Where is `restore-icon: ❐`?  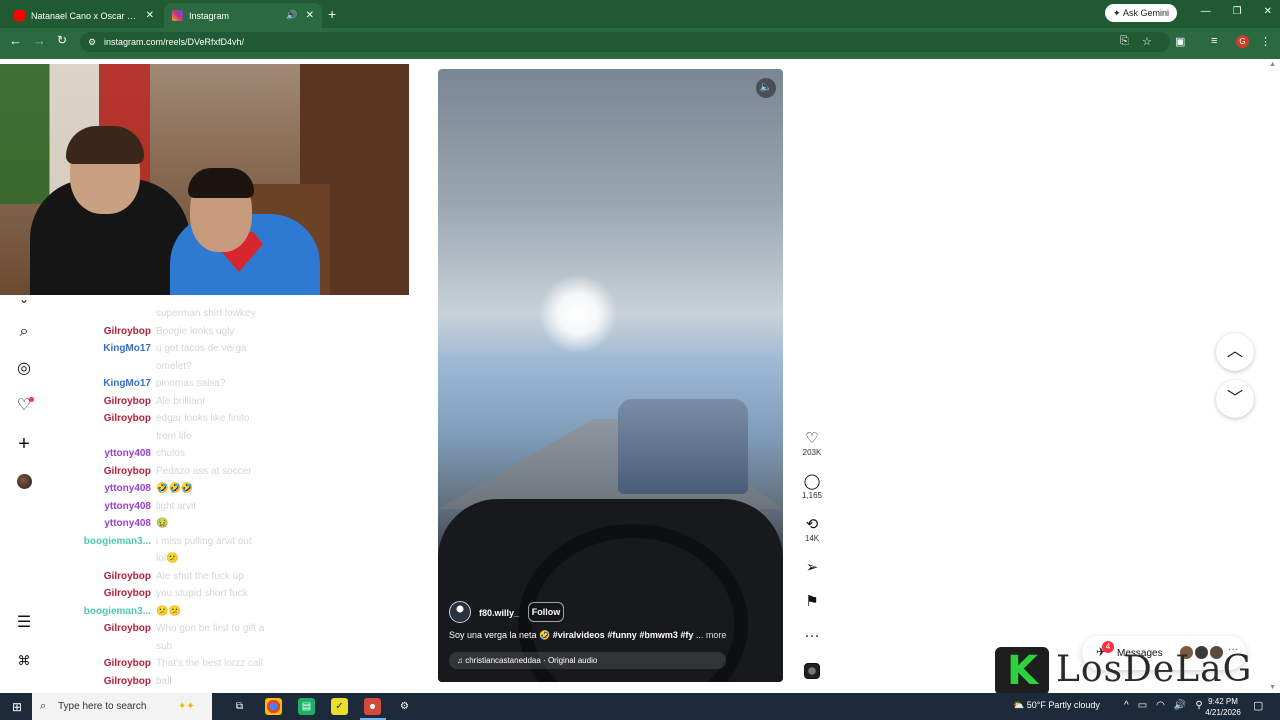
restore-icon: ❐ is located at coordinates (1237, 11).